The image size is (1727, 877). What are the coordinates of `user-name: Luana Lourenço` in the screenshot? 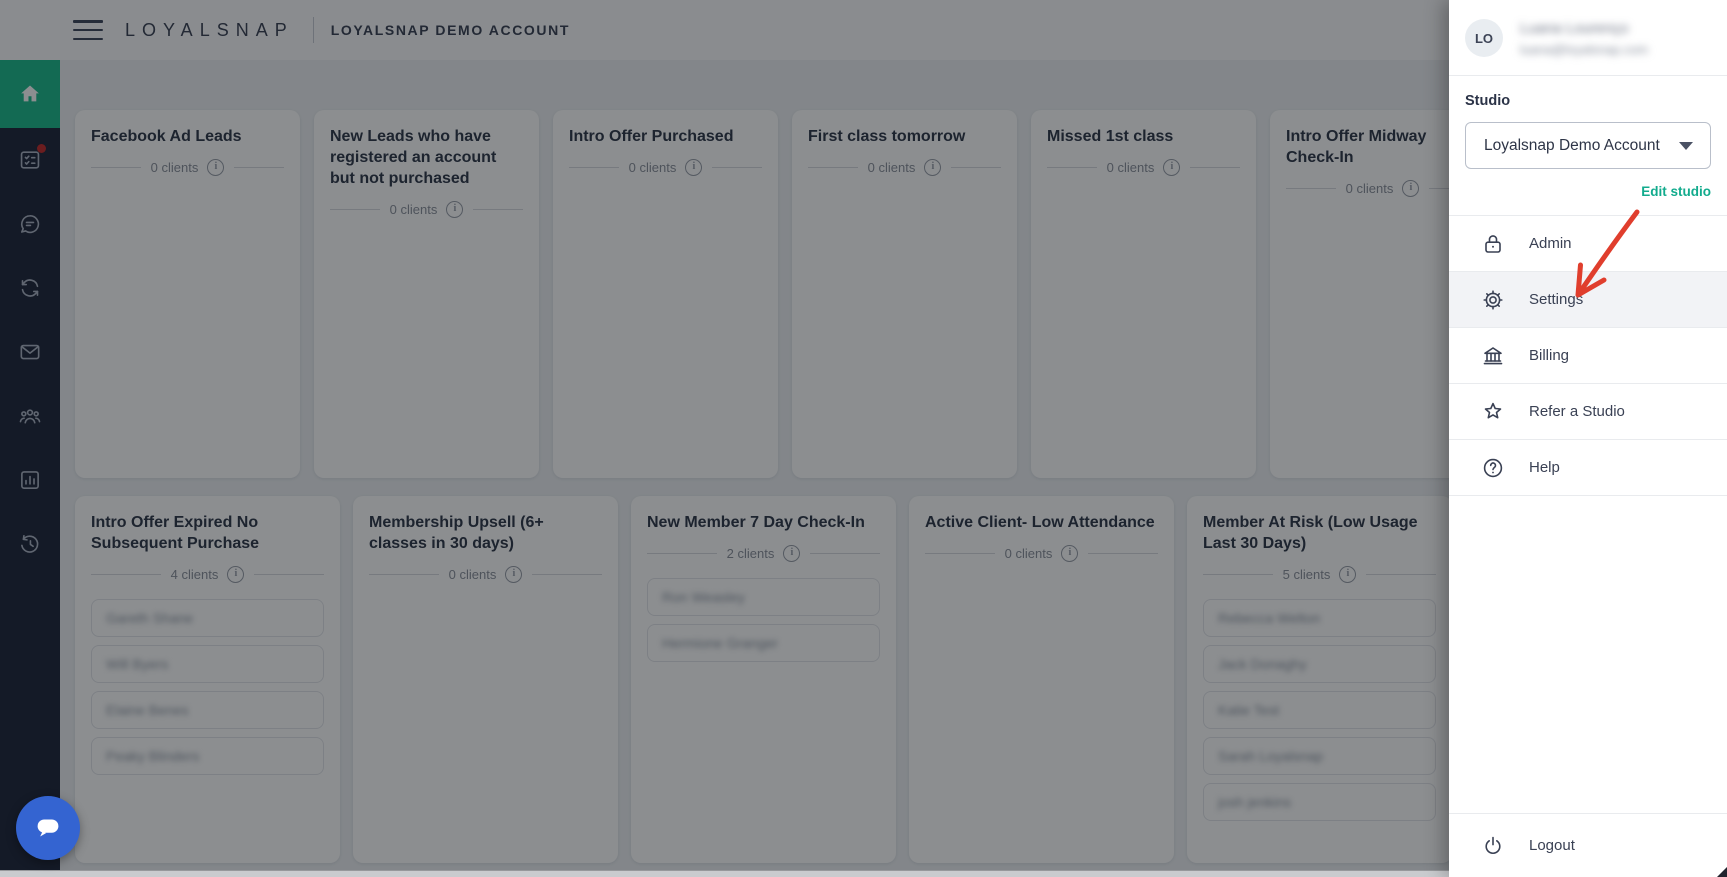 It's located at (1574, 28).